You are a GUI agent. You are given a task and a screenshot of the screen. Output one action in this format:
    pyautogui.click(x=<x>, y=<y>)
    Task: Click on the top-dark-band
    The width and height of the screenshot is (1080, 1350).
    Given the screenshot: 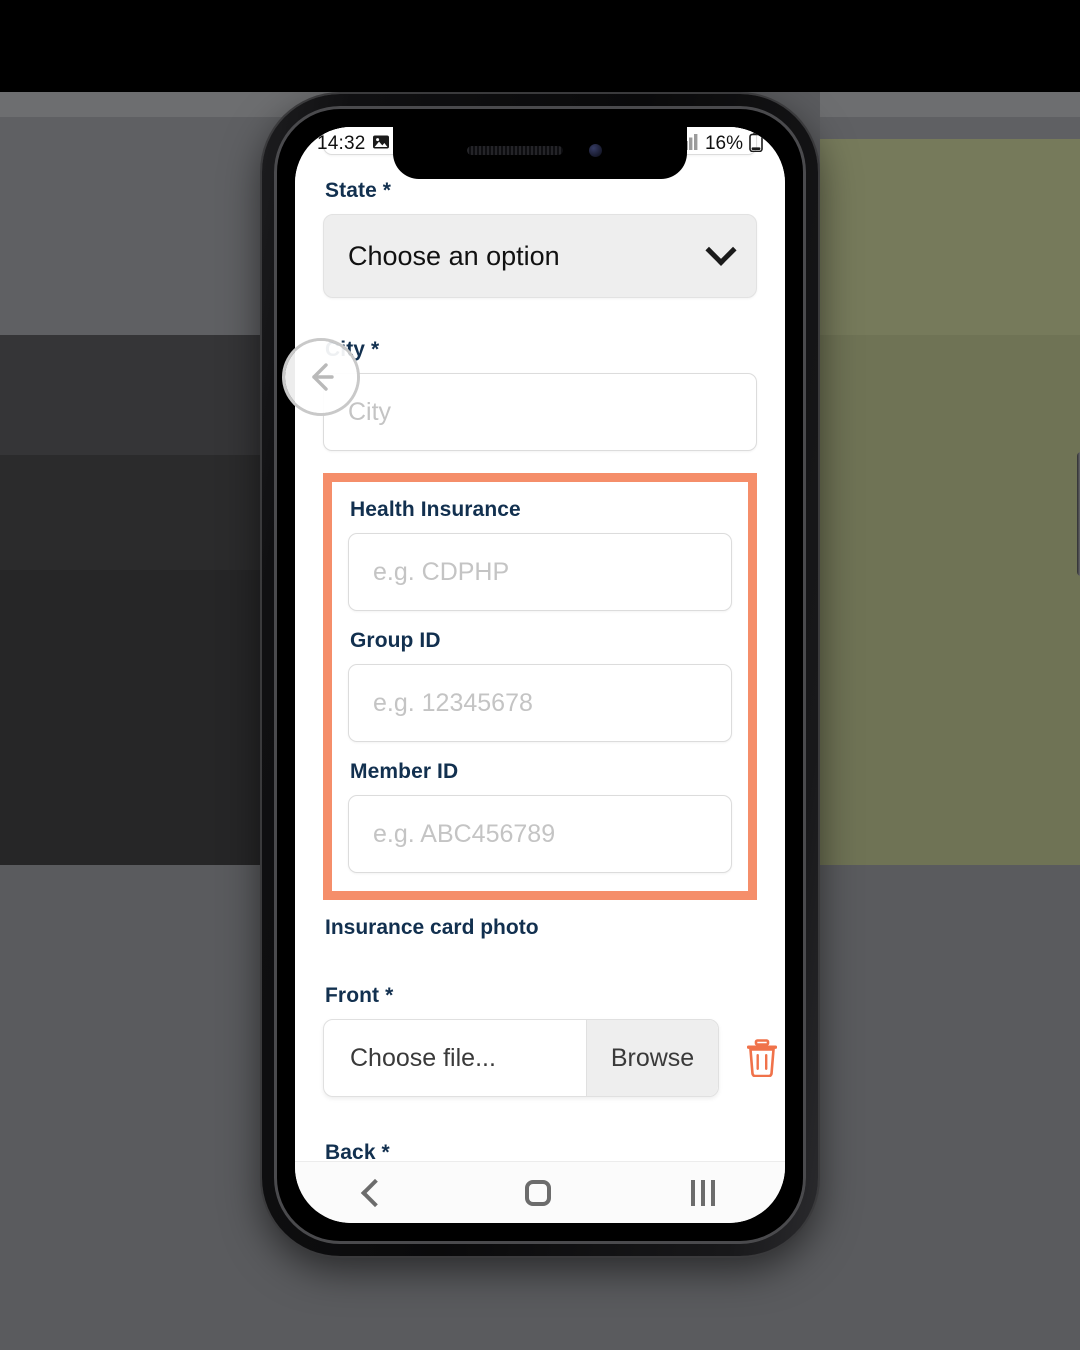 What is the action you would take?
    pyautogui.click(x=540, y=46)
    